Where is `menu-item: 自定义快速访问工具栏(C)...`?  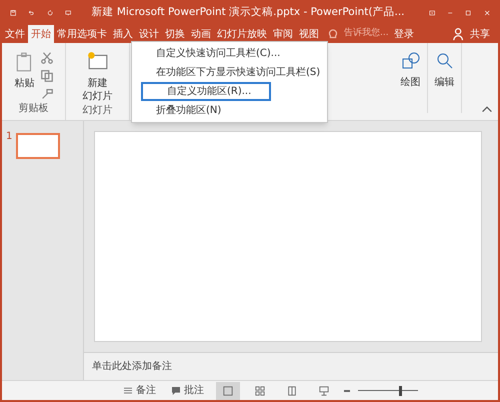
menu-item: 自定义快速访问工具栏(C)... is located at coordinates (229, 53).